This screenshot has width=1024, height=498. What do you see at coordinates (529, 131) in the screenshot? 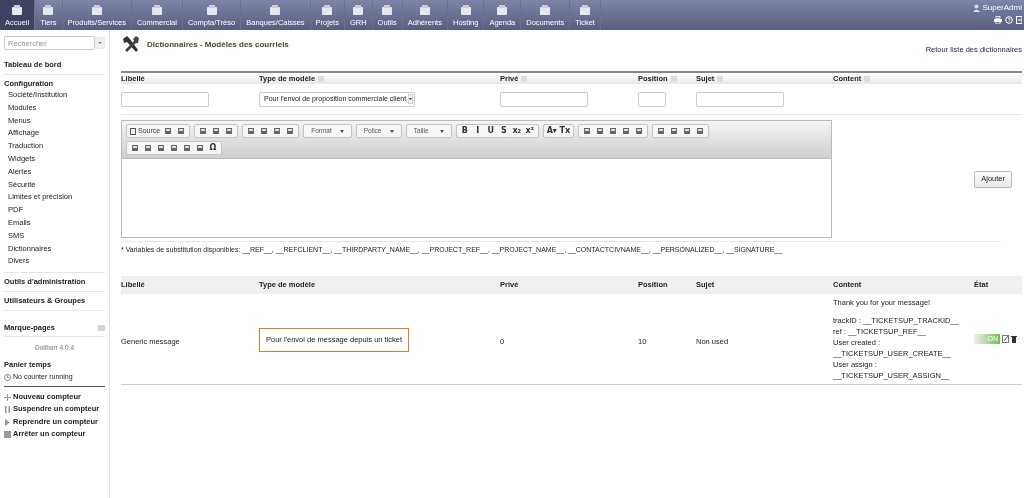
I see `format-button: x²` at bounding box center [529, 131].